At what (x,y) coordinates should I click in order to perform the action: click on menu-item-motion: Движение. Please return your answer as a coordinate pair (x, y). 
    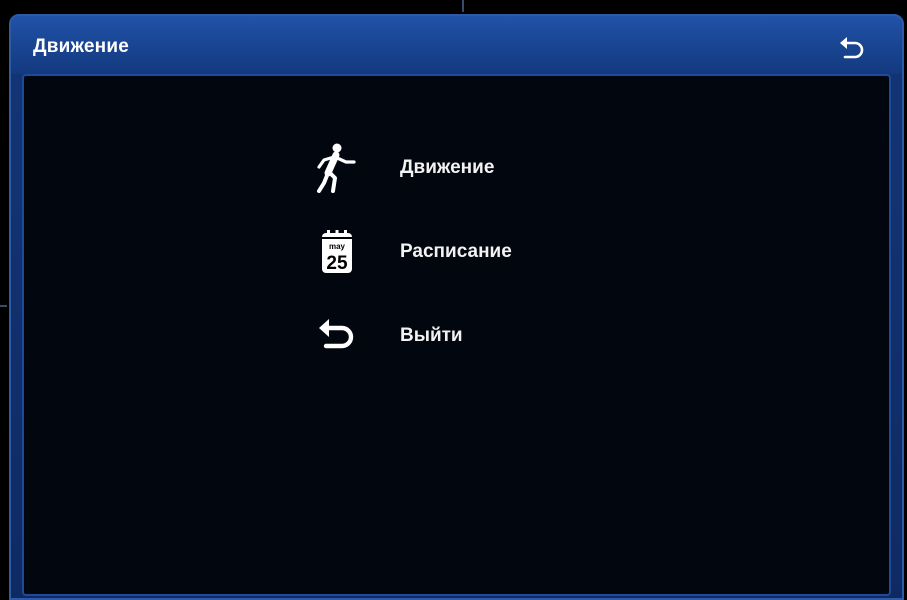
    Looking at the image, I should click on (474, 168).